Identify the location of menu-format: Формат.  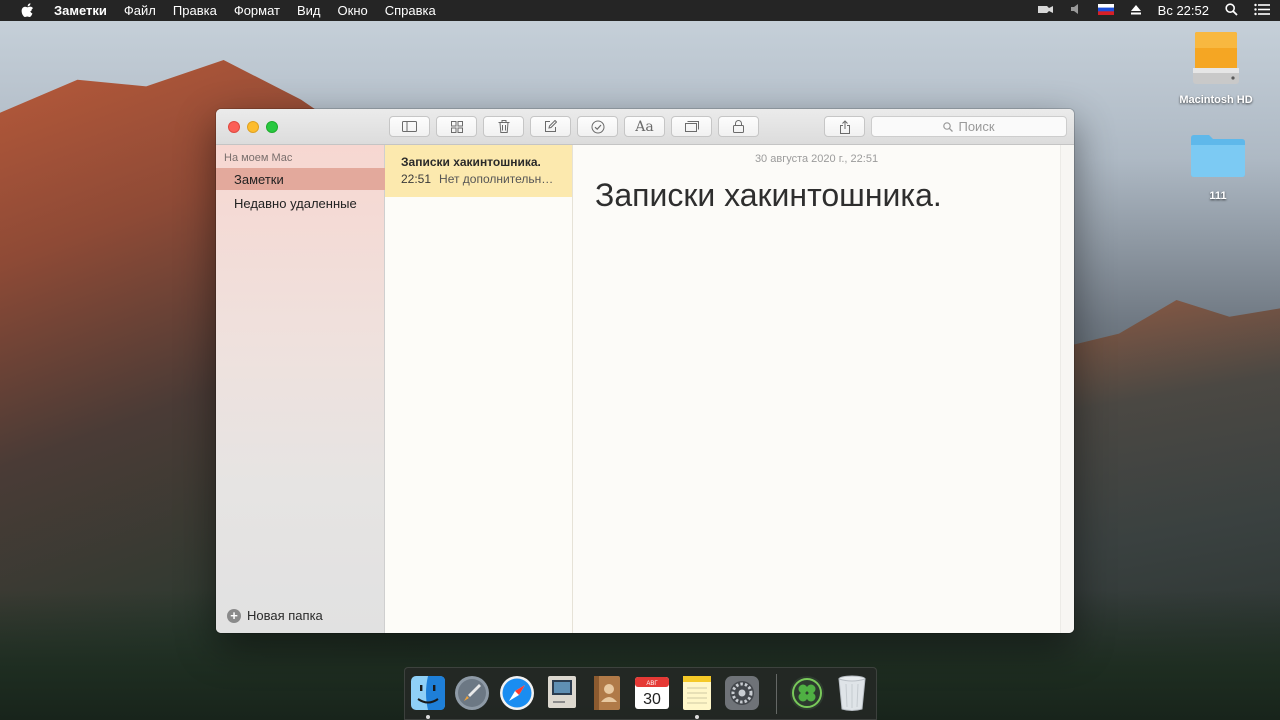
(257, 10).